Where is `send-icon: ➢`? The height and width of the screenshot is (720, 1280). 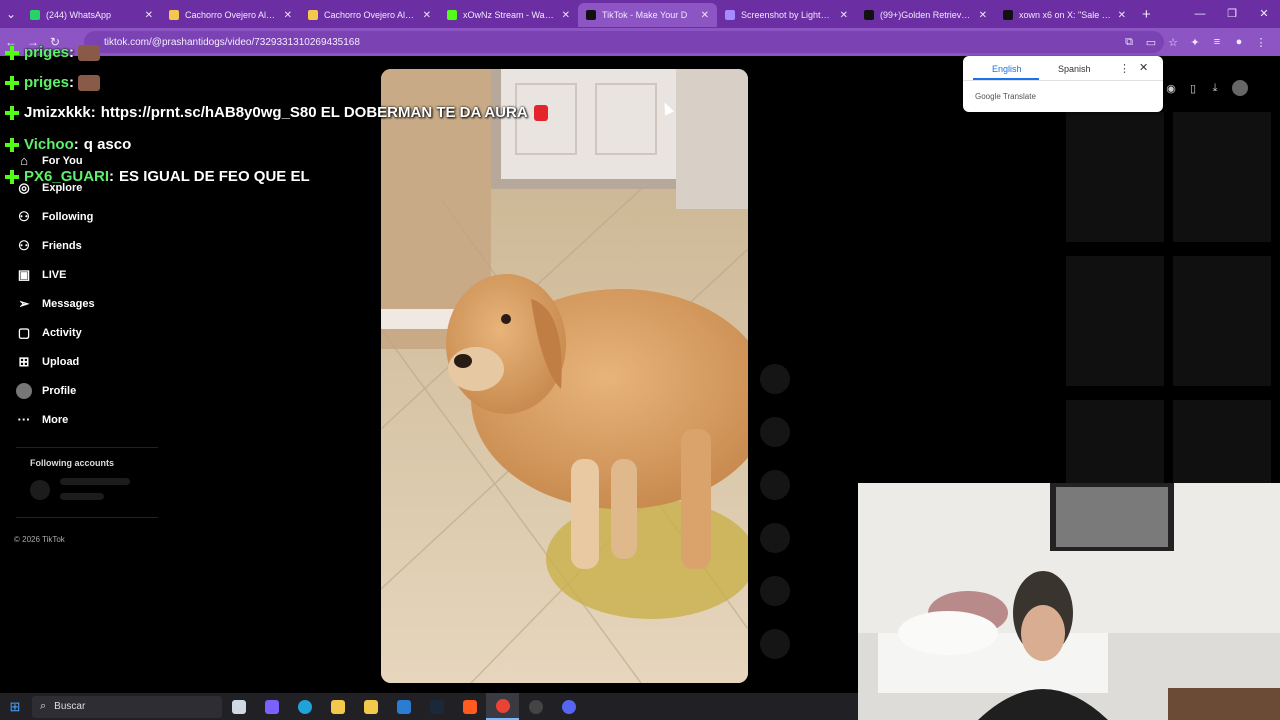 send-icon: ➢ is located at coordinates (24, 303).